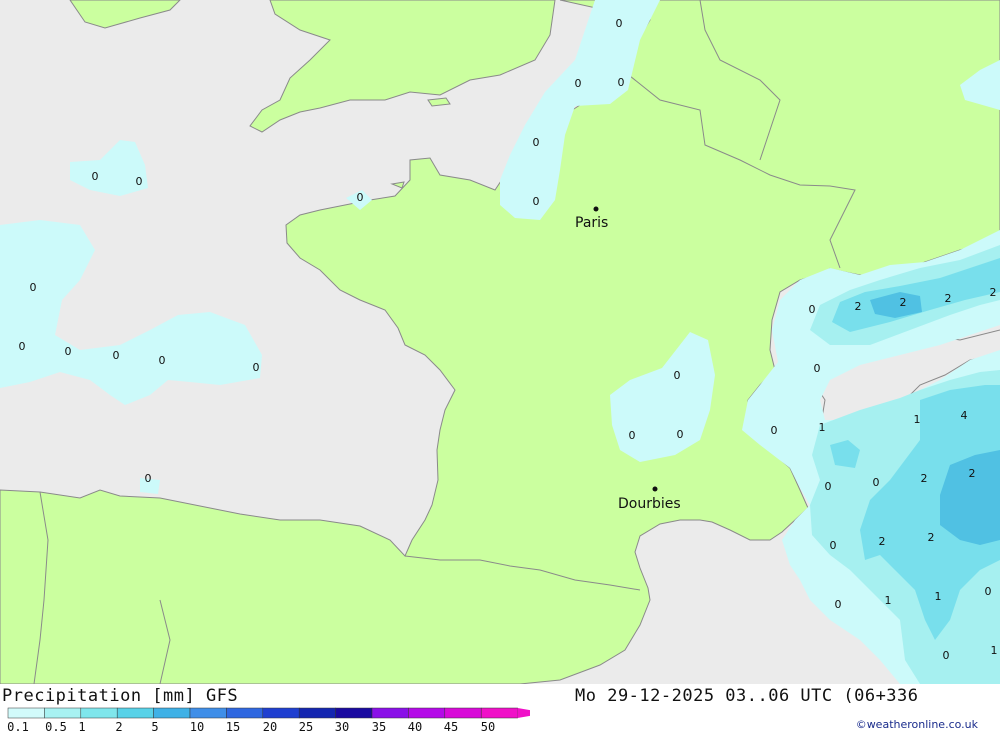 Image resolution: width=1000 pixels, height=734 pixels. What do you see at coordinates (379, 727) in the screenshot?
I see `scale-label: 35` at bounding box center [379, 727].